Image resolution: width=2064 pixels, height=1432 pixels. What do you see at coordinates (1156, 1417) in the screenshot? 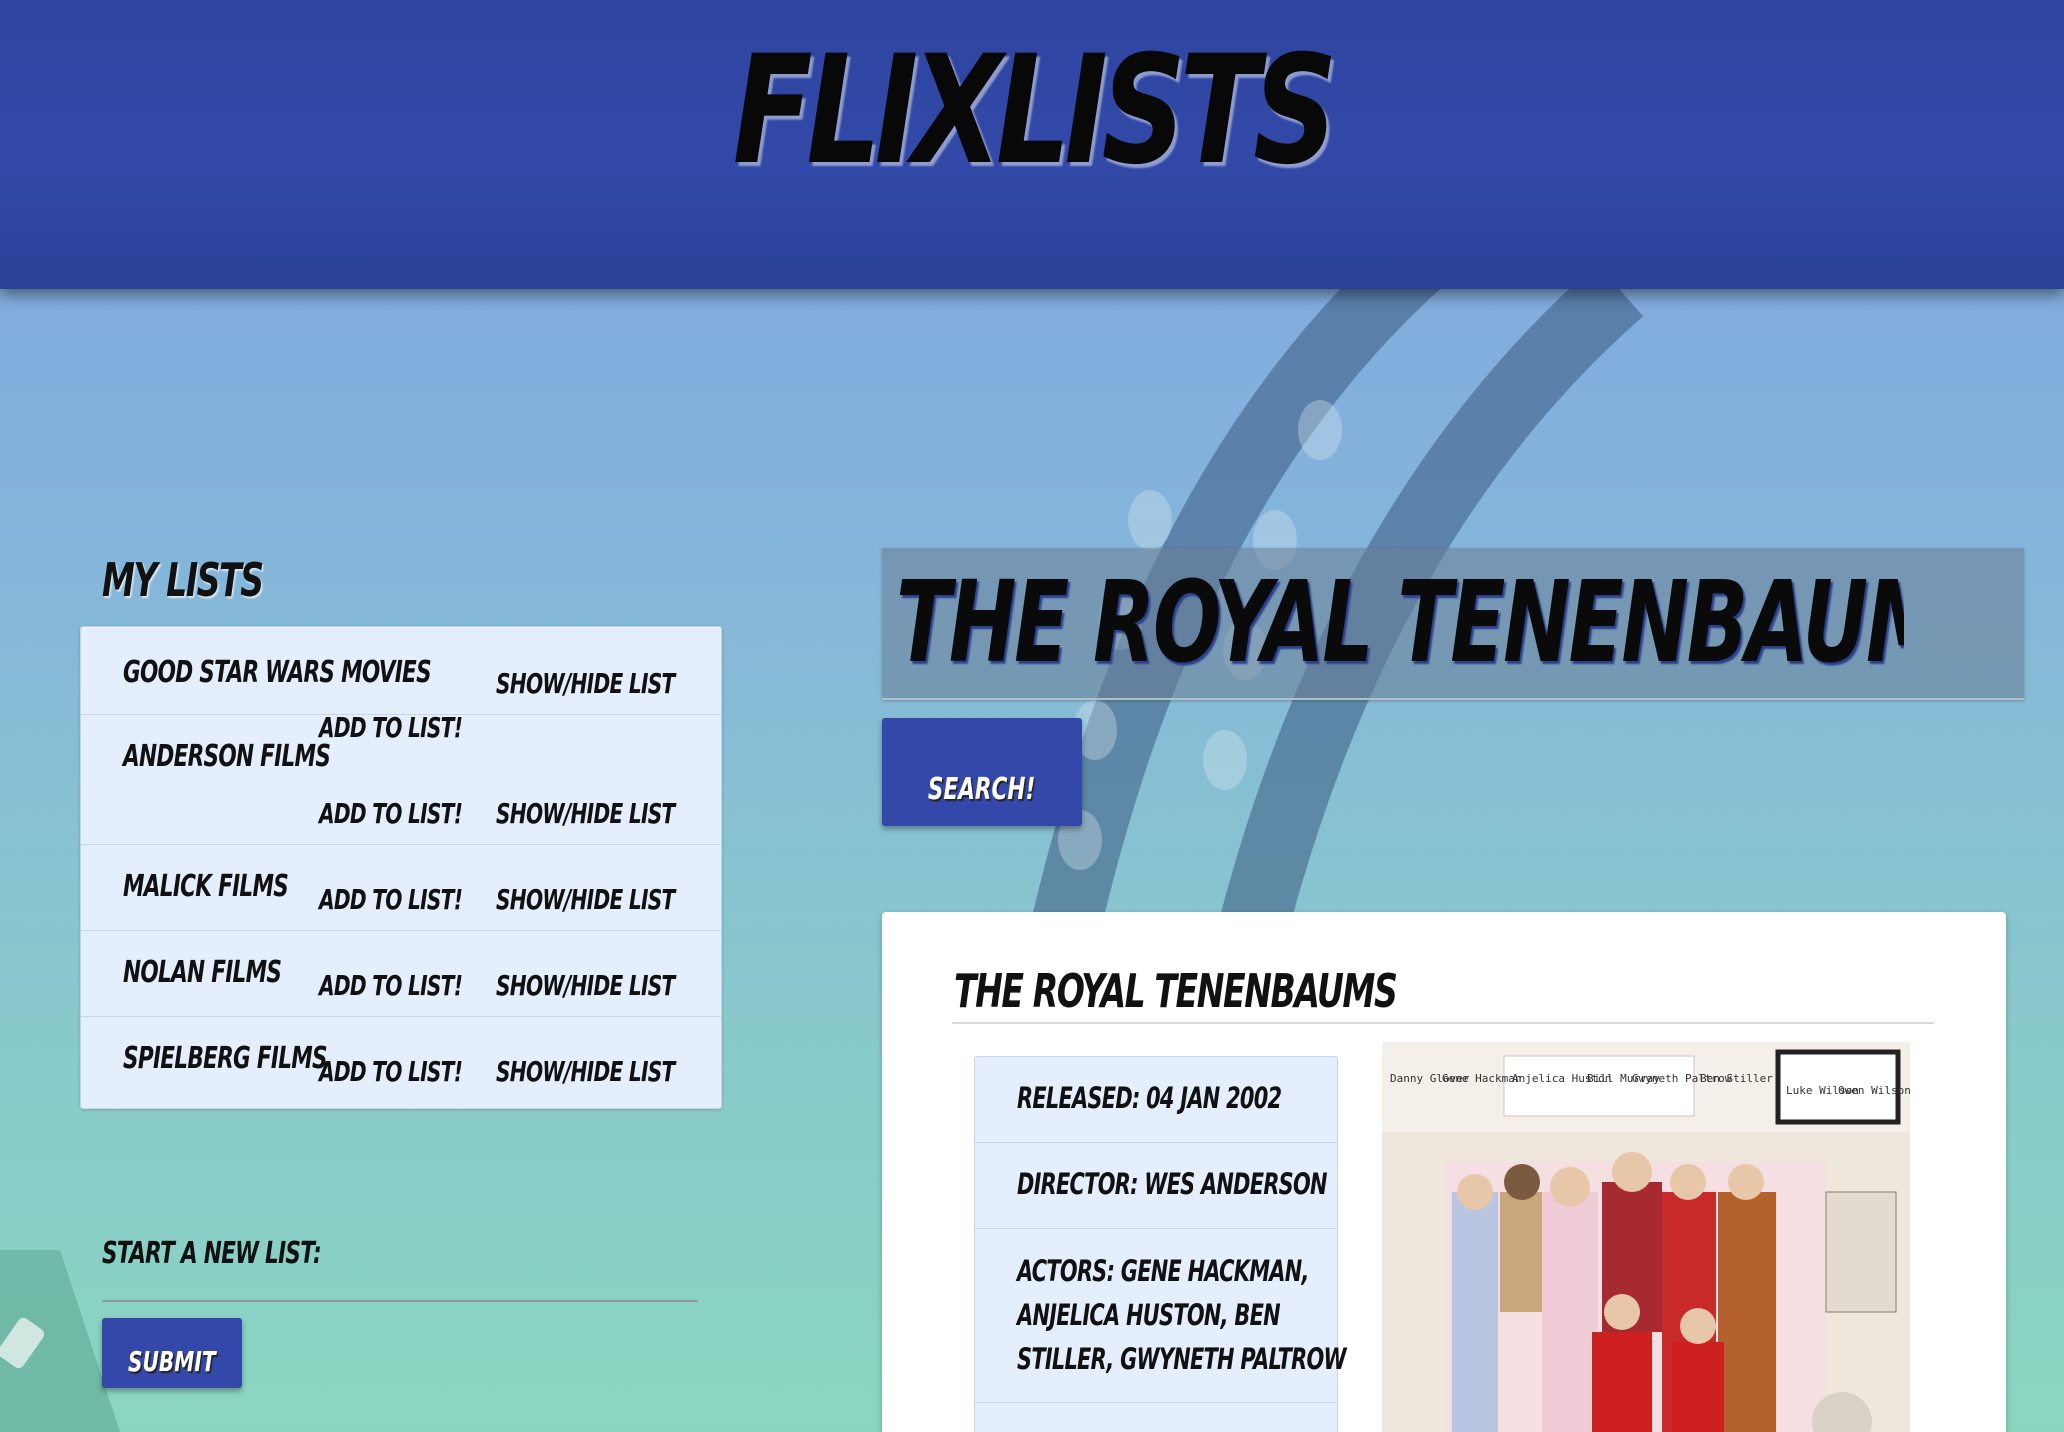
I see `info-row-empty` at bounding box center [1156, 1417].